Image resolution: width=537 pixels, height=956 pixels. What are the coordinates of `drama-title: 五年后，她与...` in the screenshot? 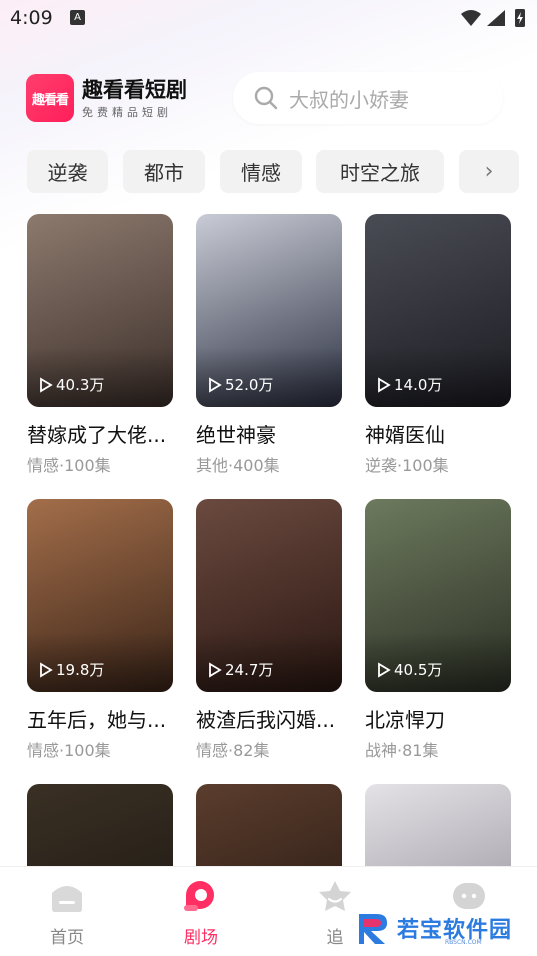 It's located at (100, 718).